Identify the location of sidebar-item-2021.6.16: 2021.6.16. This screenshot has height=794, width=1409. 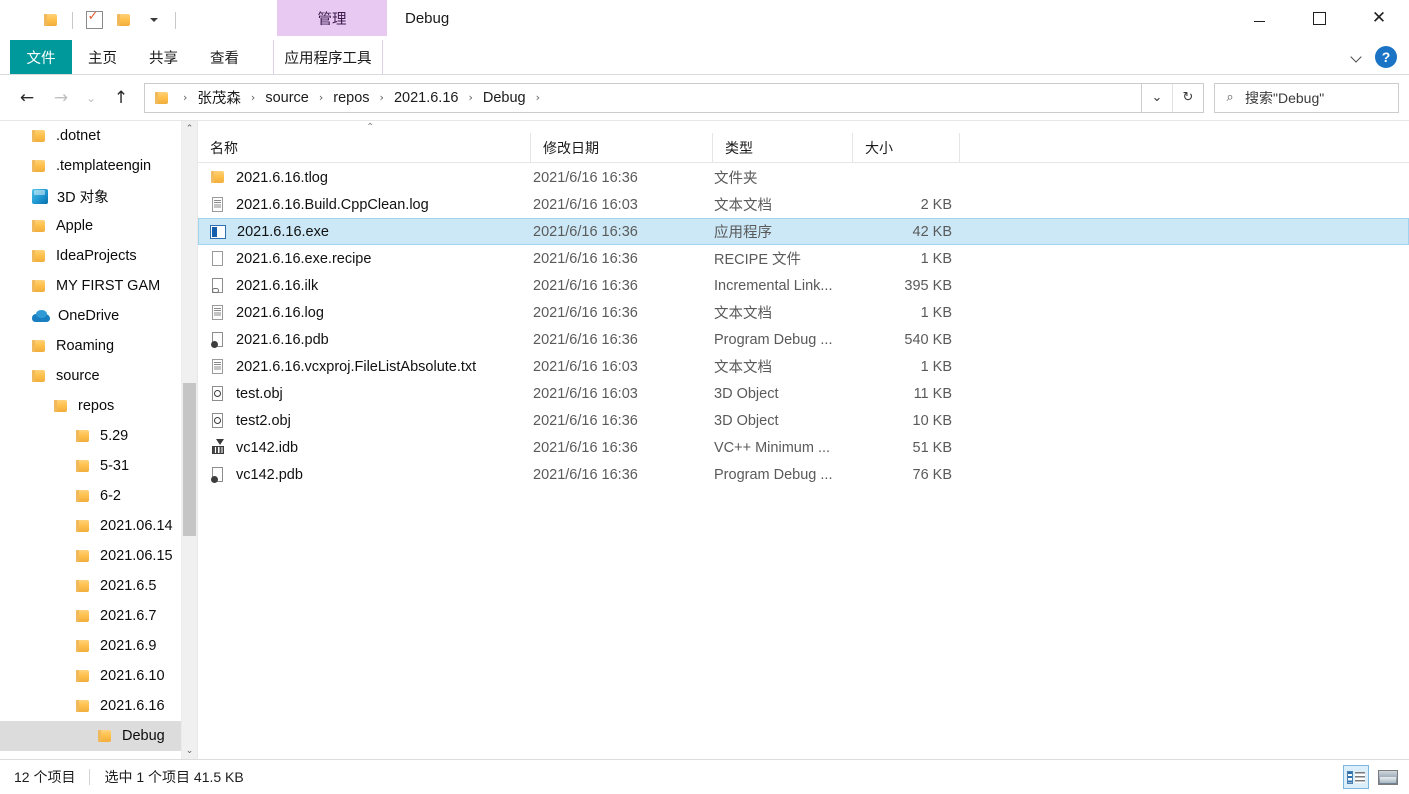
(91, 706).